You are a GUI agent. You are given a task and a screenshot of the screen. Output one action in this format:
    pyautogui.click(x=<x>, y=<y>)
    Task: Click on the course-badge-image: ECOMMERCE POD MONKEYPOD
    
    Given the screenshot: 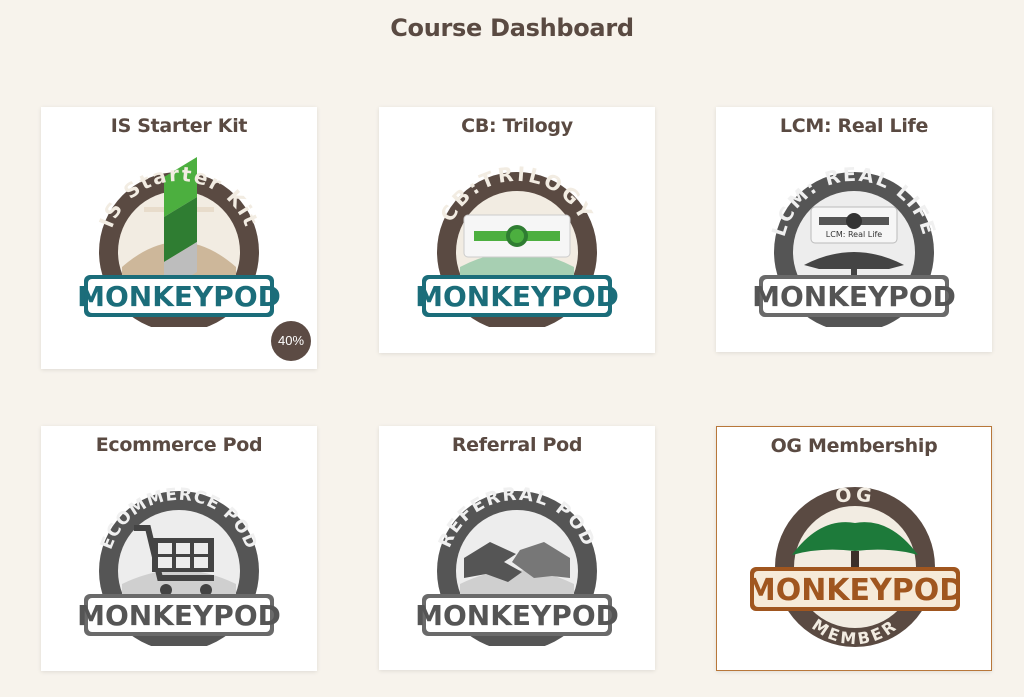 What is the action you would take?
    pyautogui.click(x=179, y=556)
    